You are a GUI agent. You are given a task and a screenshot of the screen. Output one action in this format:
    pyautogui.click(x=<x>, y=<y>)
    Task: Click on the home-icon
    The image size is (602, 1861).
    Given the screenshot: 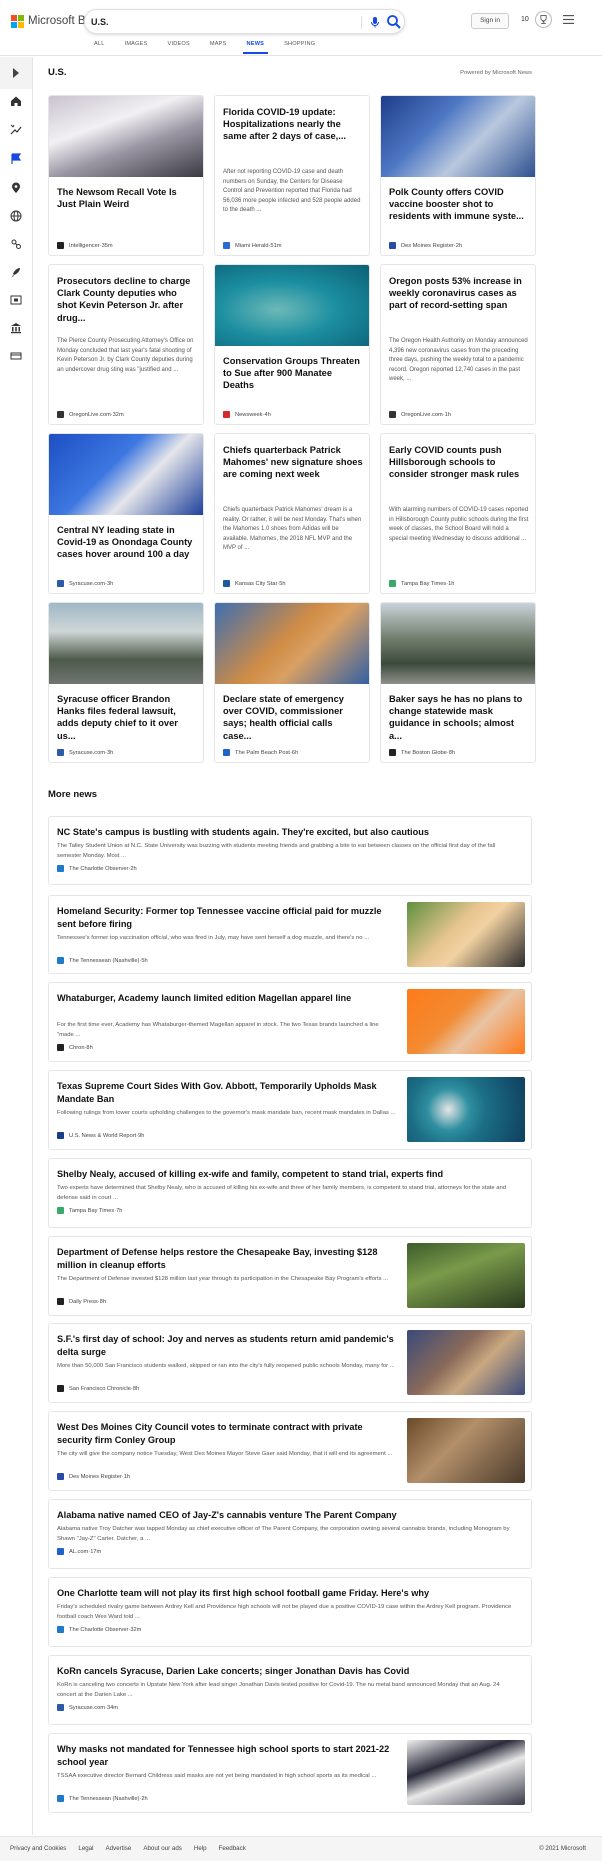 What is the action you would take?
    pyautogui.click(x=16, y=101)
    